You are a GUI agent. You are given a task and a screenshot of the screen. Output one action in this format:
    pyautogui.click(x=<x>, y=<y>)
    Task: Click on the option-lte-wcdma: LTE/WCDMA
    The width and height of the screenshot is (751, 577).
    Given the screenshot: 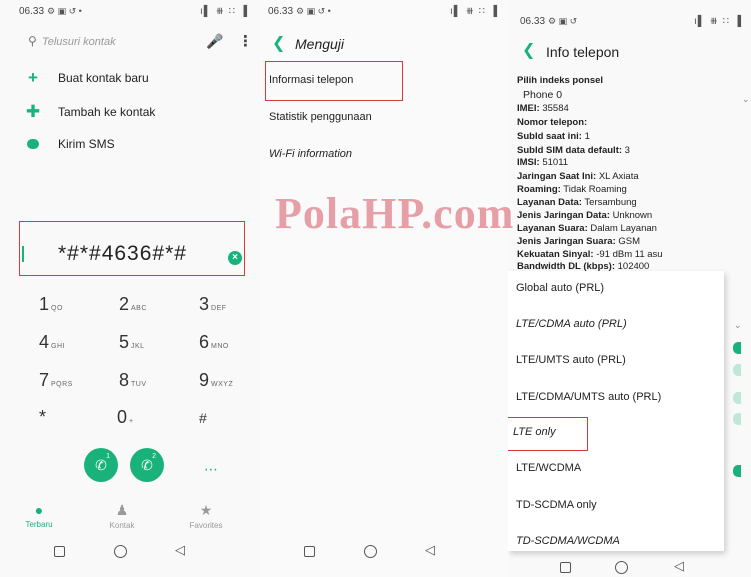 What is the action you would take?
    pyautogui.click(x=548, y=468)
    